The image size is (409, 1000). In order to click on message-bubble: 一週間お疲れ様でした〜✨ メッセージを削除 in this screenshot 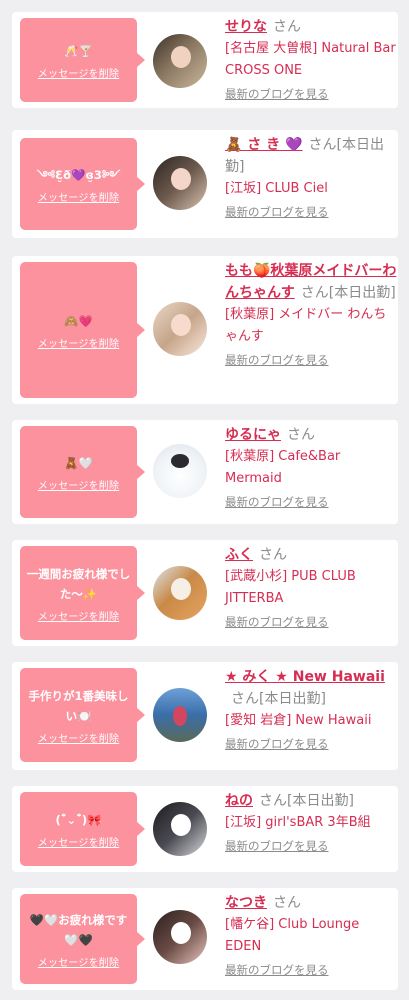, I will do `click(82, 593)`.